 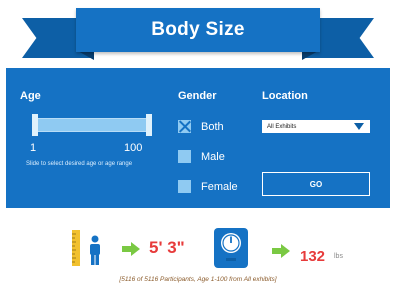 What do you see at coordinates (316, 126) in the screenshot?
I see `location-select: All Exhibits` at bounding box center [316, 126].